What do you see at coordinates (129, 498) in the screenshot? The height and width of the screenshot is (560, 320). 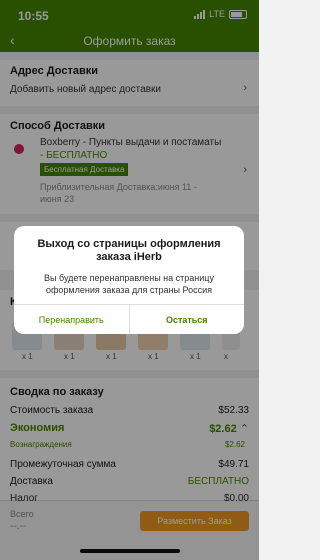 I see `tax-row: Налог $0.00` at bounding box center [129, 498].